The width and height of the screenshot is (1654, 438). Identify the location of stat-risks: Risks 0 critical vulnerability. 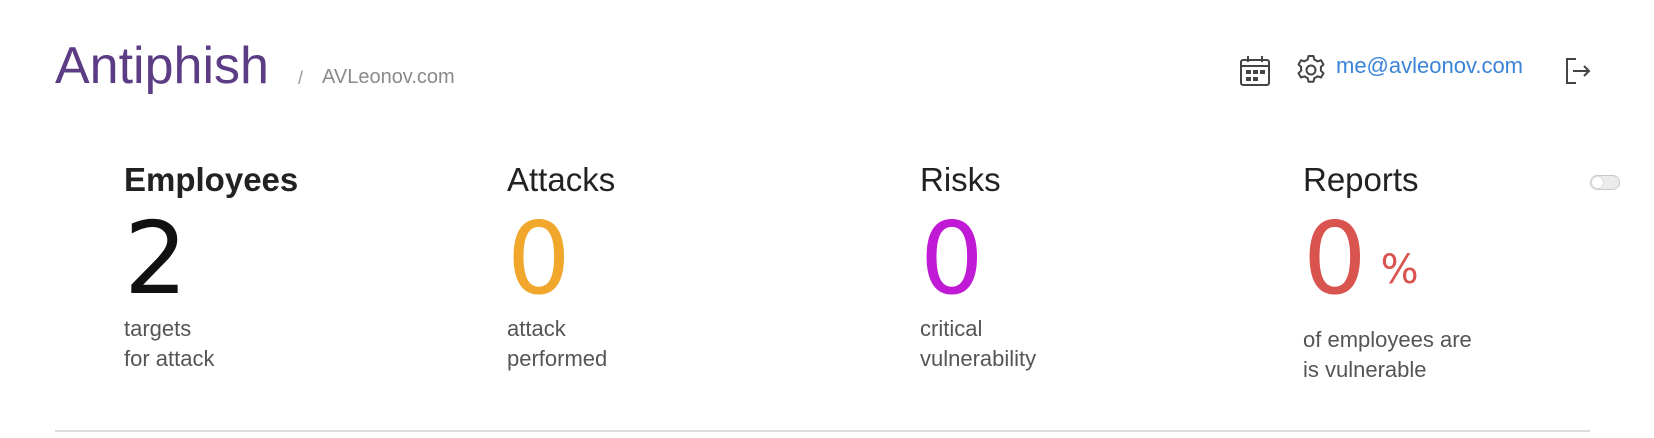
(978, 267).